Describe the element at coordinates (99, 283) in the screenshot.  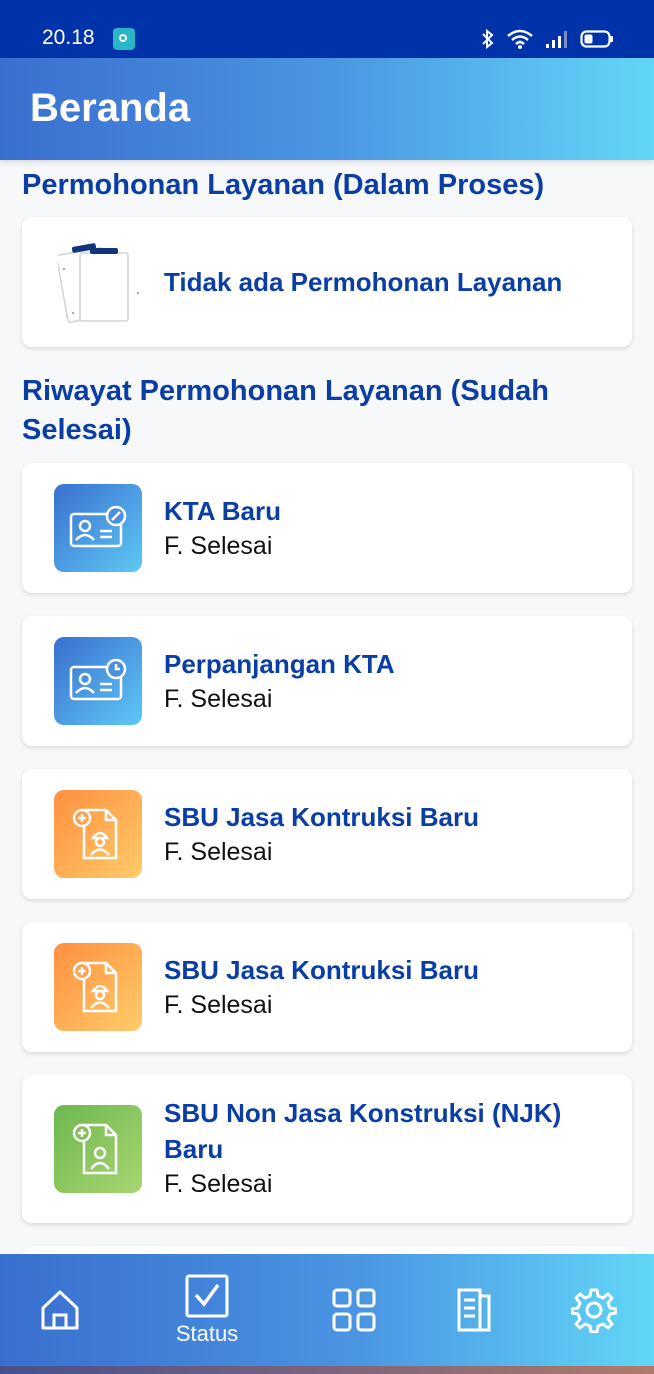
I see `clipboard-illustration-icon` at that location.